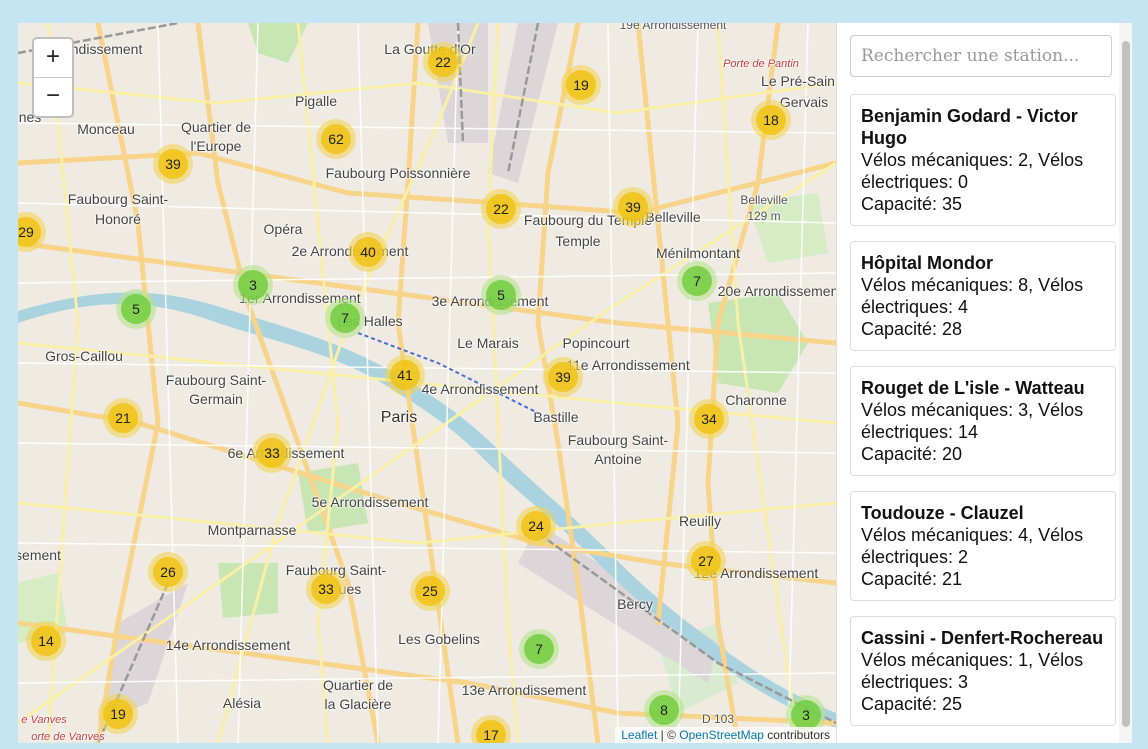 This screenshot has width=1148, height=749. I want to click on cluster-marker: 26, so click(168, 572).